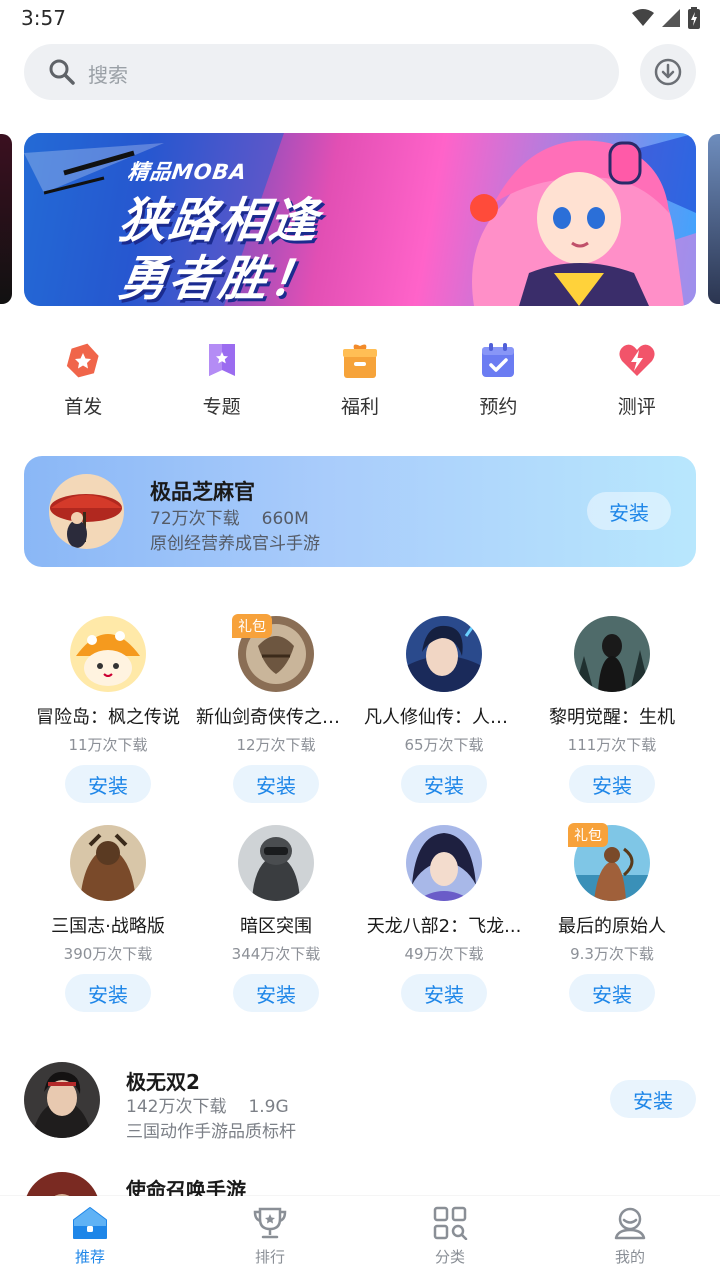 The width and height of the screenshot is (720, 1280). Describe the element at coordinates (235, 544) in the screenshot. I see `featured-app-desc: 原创经营养成官斗手游` at that location.